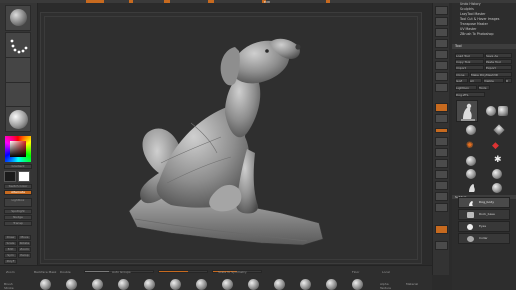  Describe the element at coordinates (18, 211) in the screenshot. I see `spotlight-button: Spotlight` at that location.